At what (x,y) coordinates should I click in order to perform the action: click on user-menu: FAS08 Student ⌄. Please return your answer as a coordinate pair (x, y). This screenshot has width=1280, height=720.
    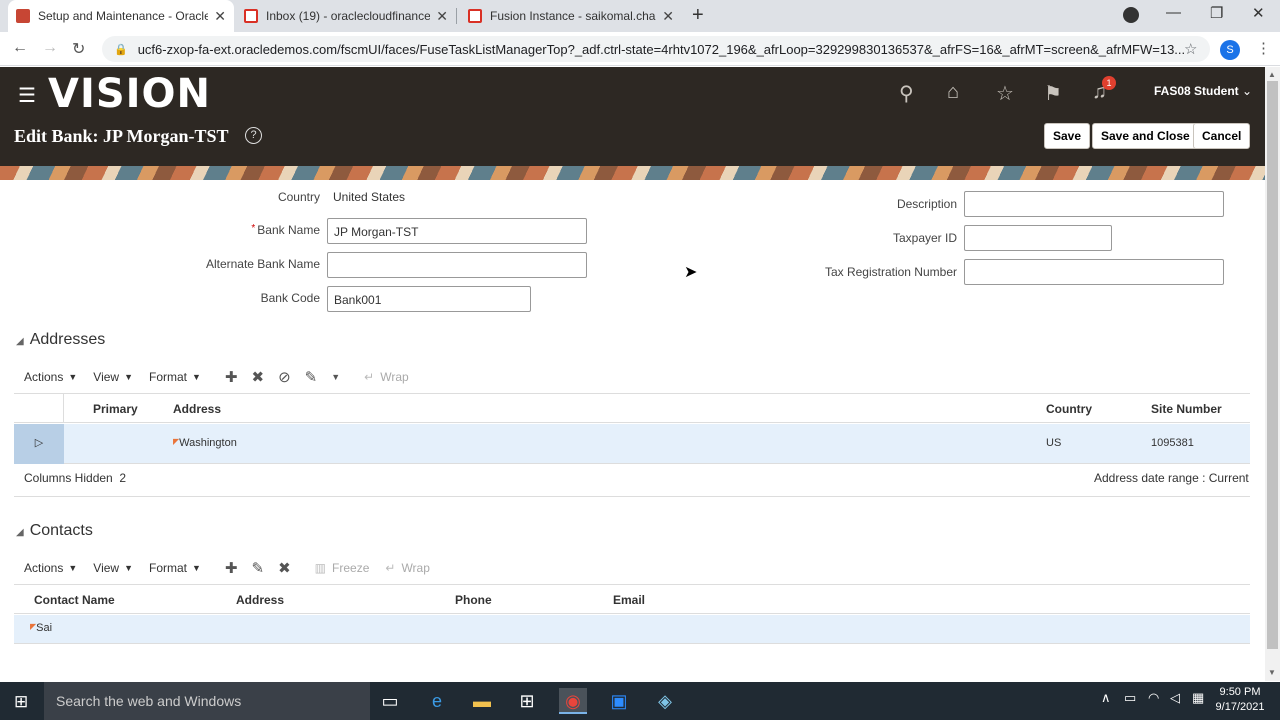
    Looking at the image, I should click on (1203, 91).